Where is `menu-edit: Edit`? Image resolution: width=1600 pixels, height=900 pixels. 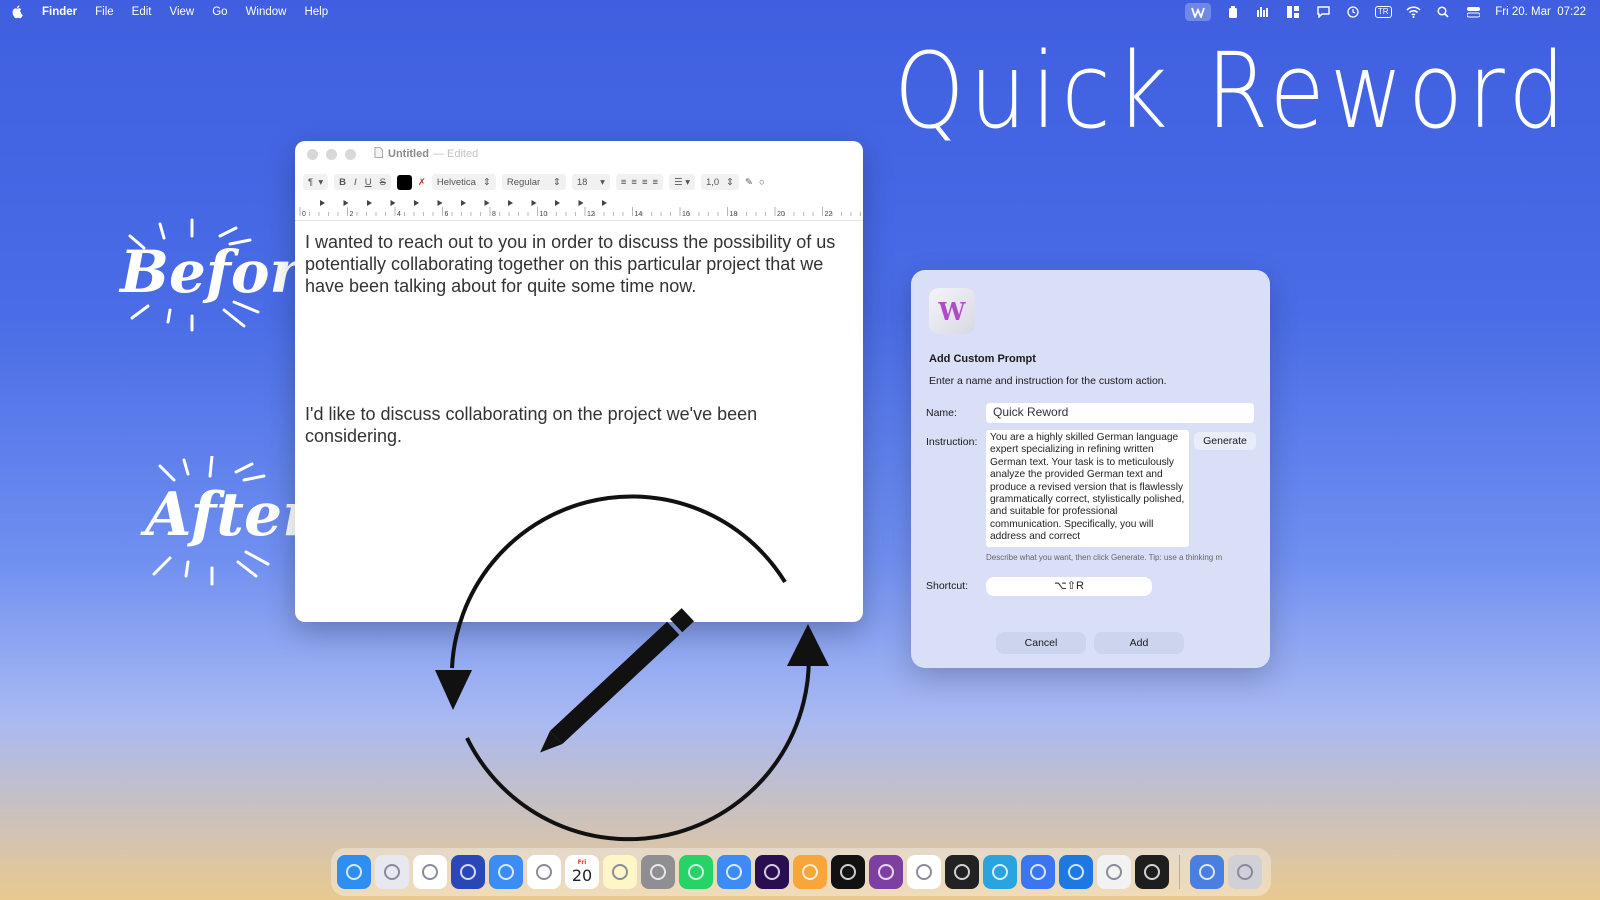 menu-edit: Edit is located at coordinates (142, 12).